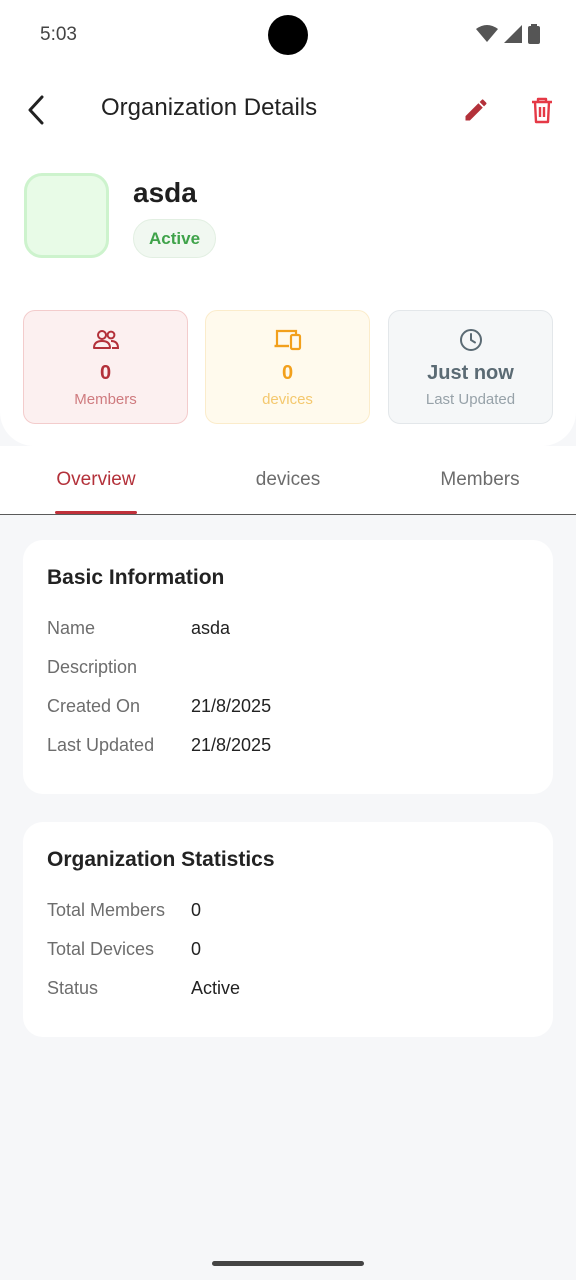  I want to click on devices-stat-value: 0, so click(287, 373).